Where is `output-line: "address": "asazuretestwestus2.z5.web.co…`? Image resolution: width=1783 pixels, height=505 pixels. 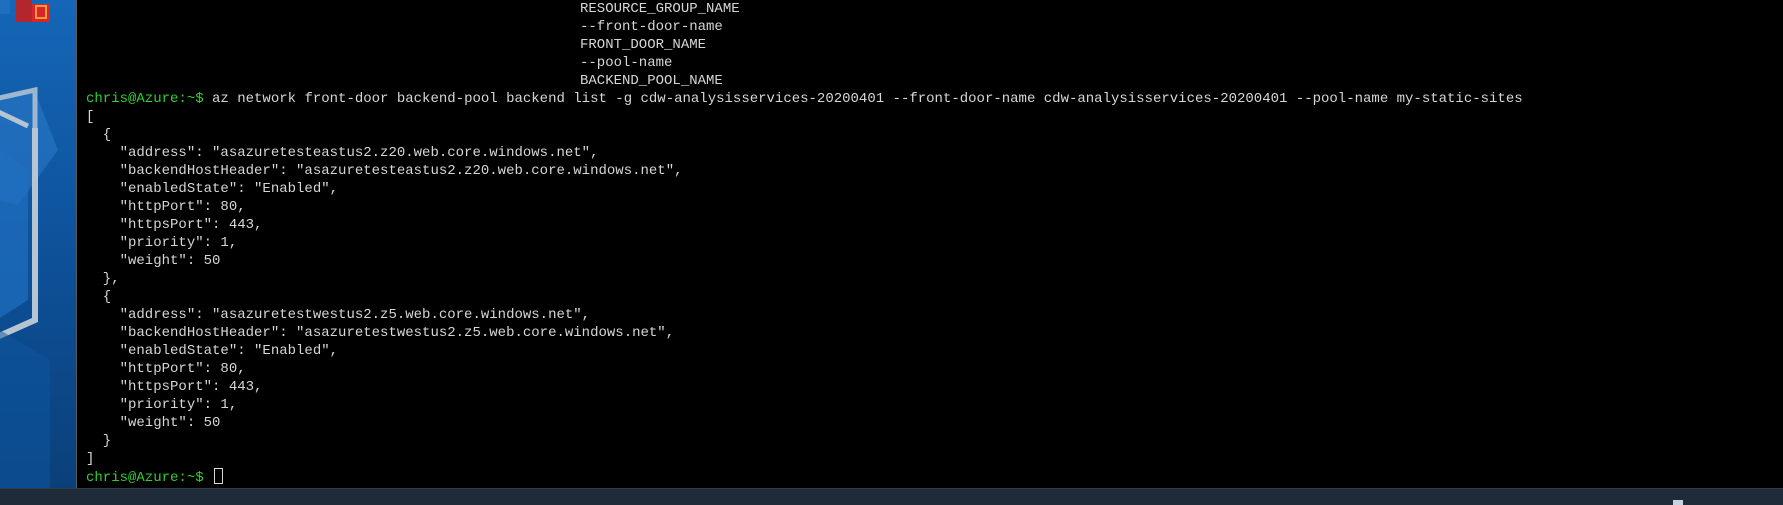
output-line: "address": "asazuretestwestus2.z5.web.co… is located at coordinates (338, 315).